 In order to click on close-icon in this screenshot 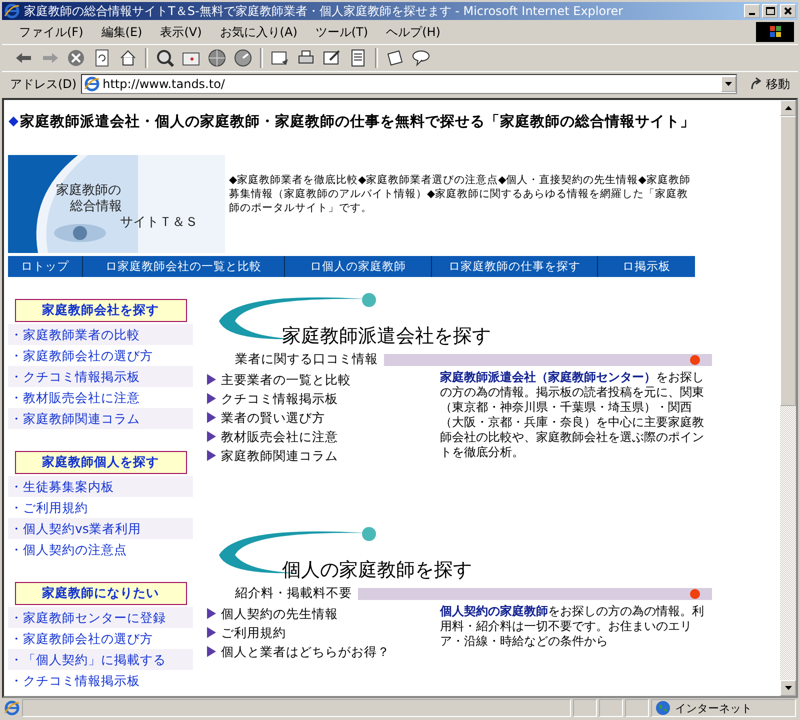, I will do `click(788, 11)`.